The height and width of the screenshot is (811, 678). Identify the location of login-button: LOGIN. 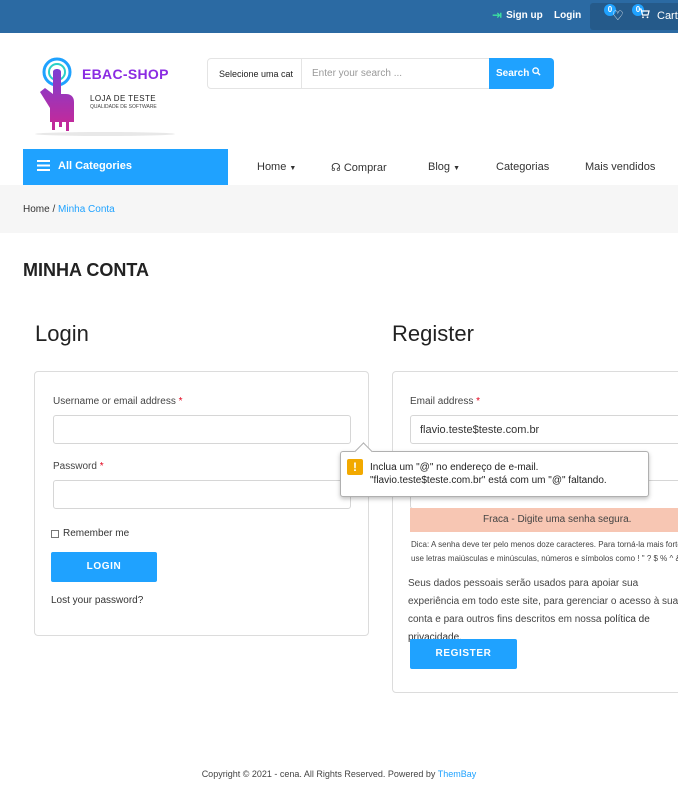
(104, 567).